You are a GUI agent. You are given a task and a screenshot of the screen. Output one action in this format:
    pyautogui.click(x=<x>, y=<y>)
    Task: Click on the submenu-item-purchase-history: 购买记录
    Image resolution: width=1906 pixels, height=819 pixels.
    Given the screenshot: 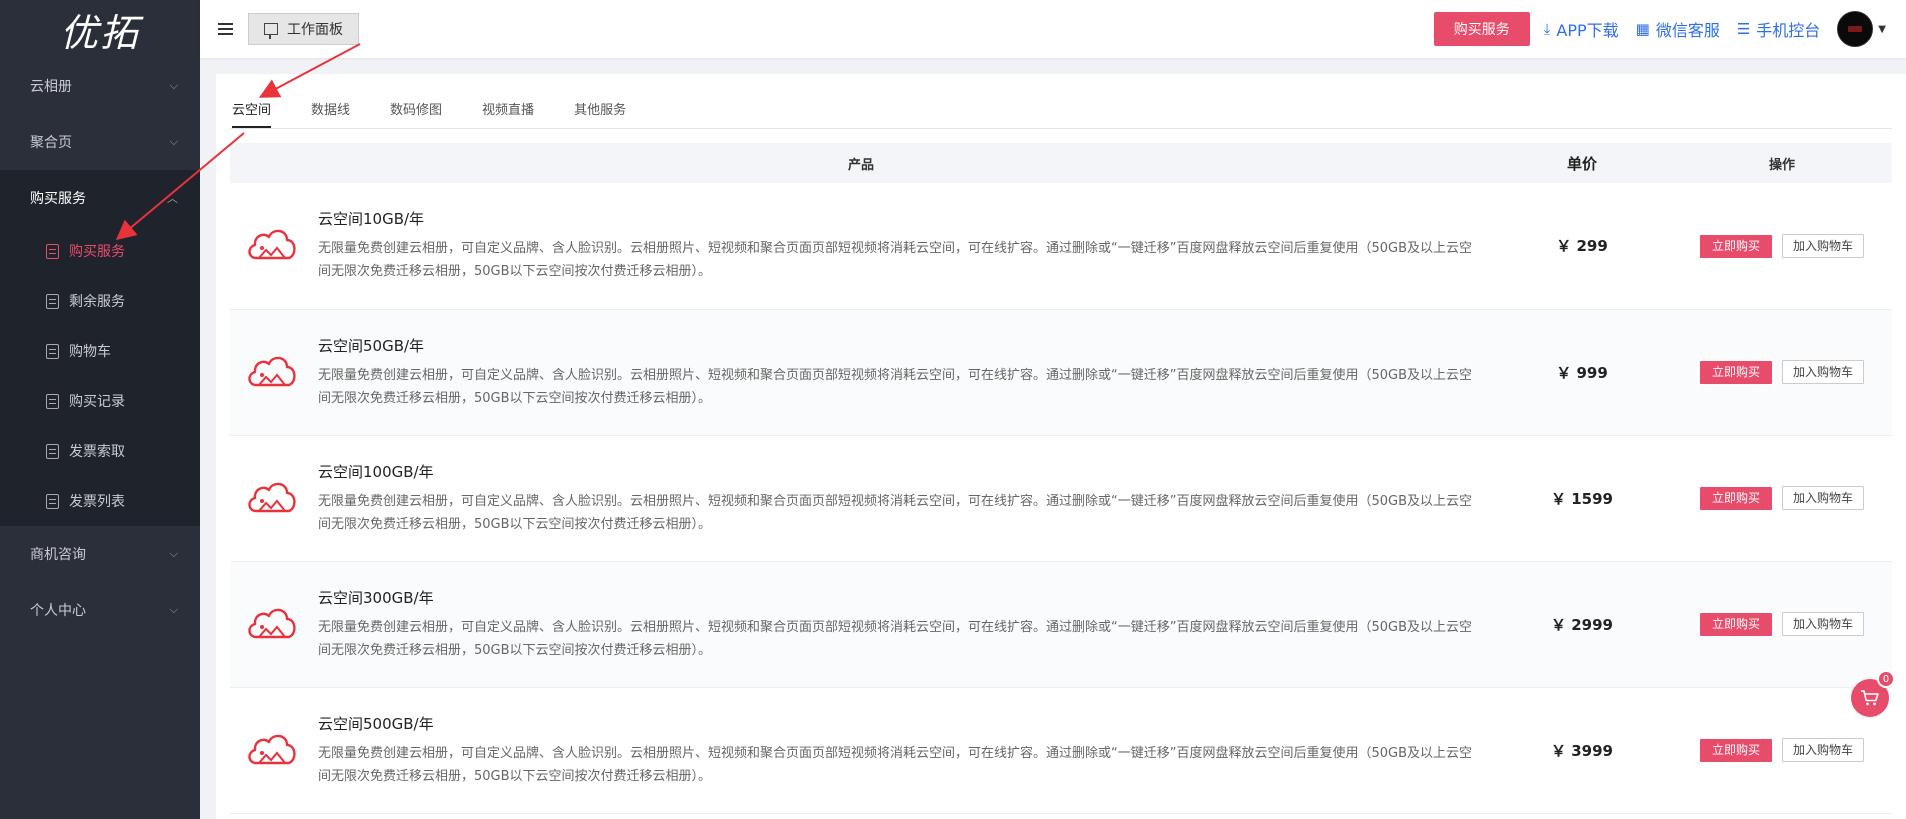 What is the action you would take?
    pyautogui.click(x=100, y=401)
    